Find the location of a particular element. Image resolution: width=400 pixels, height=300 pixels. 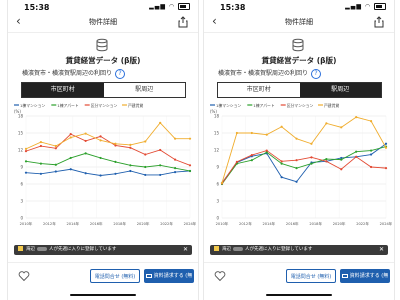

mail-icon is located at coordinates (148, 275).